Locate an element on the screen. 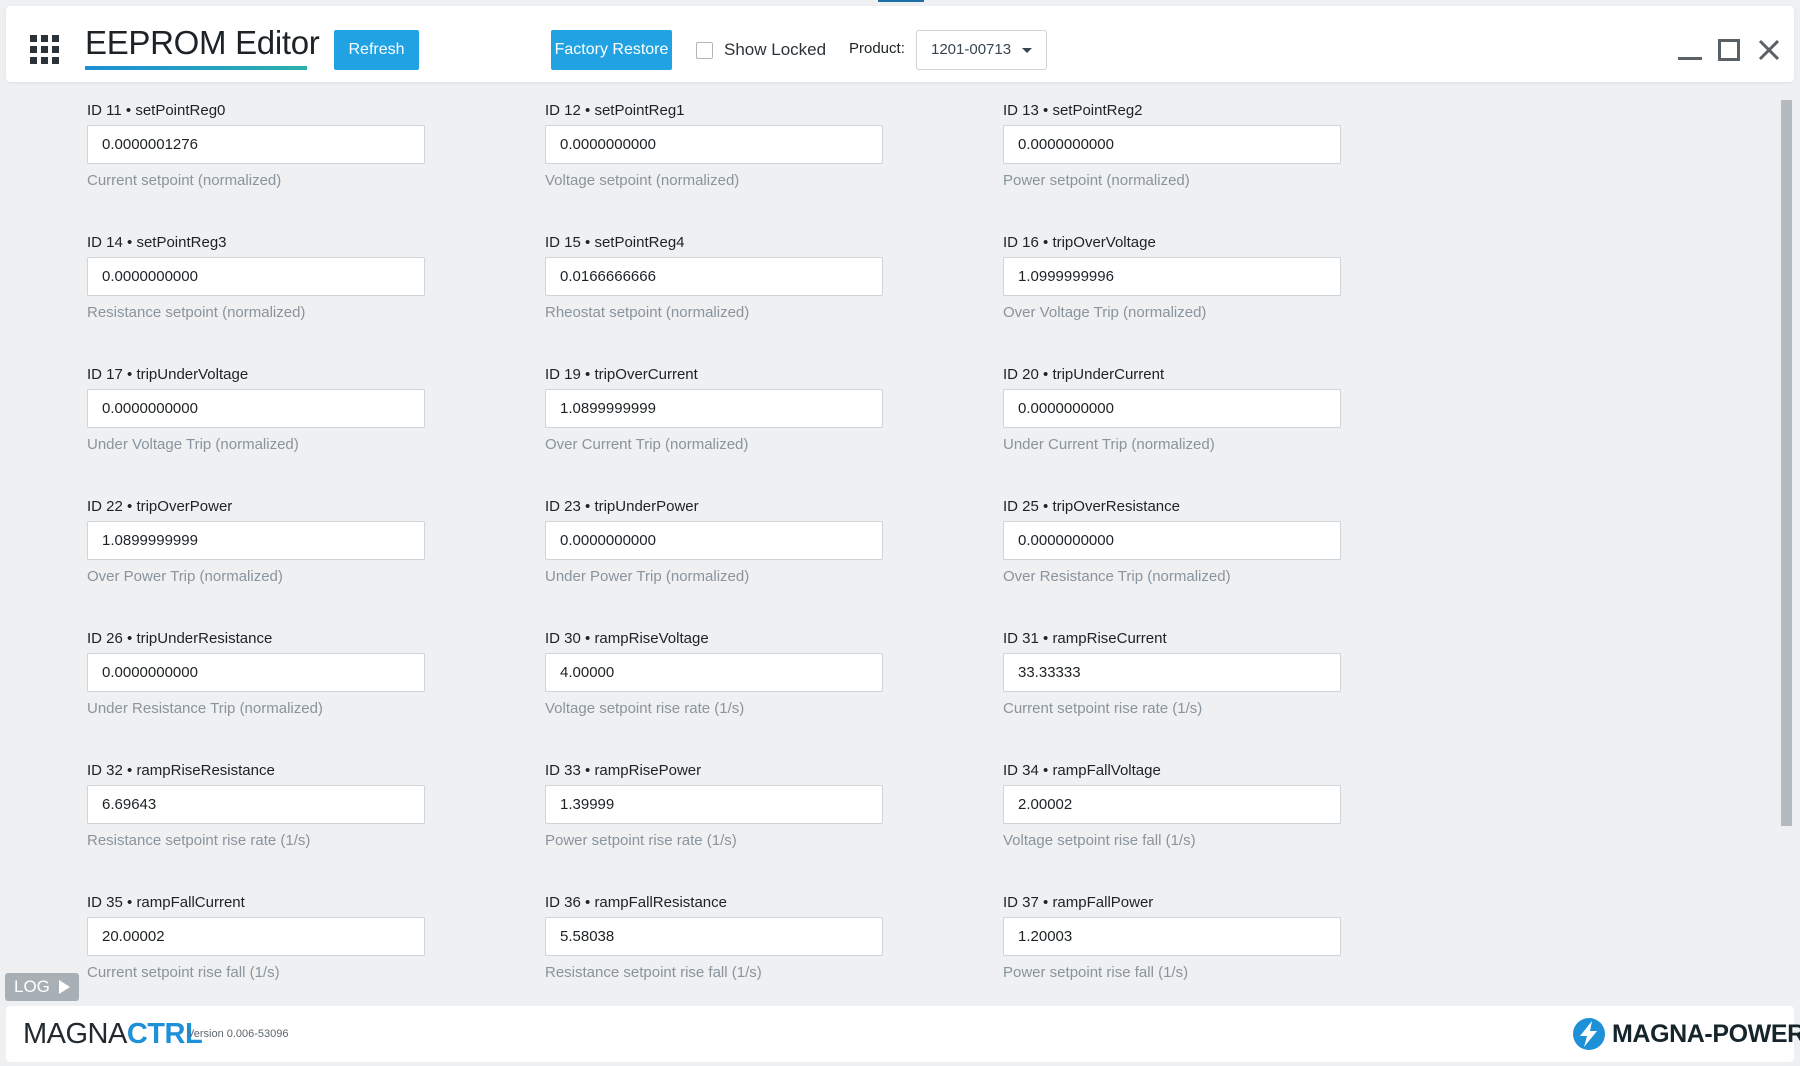  field-label: ID 12 • setPointReg1 is located at coordinates (615, 110).